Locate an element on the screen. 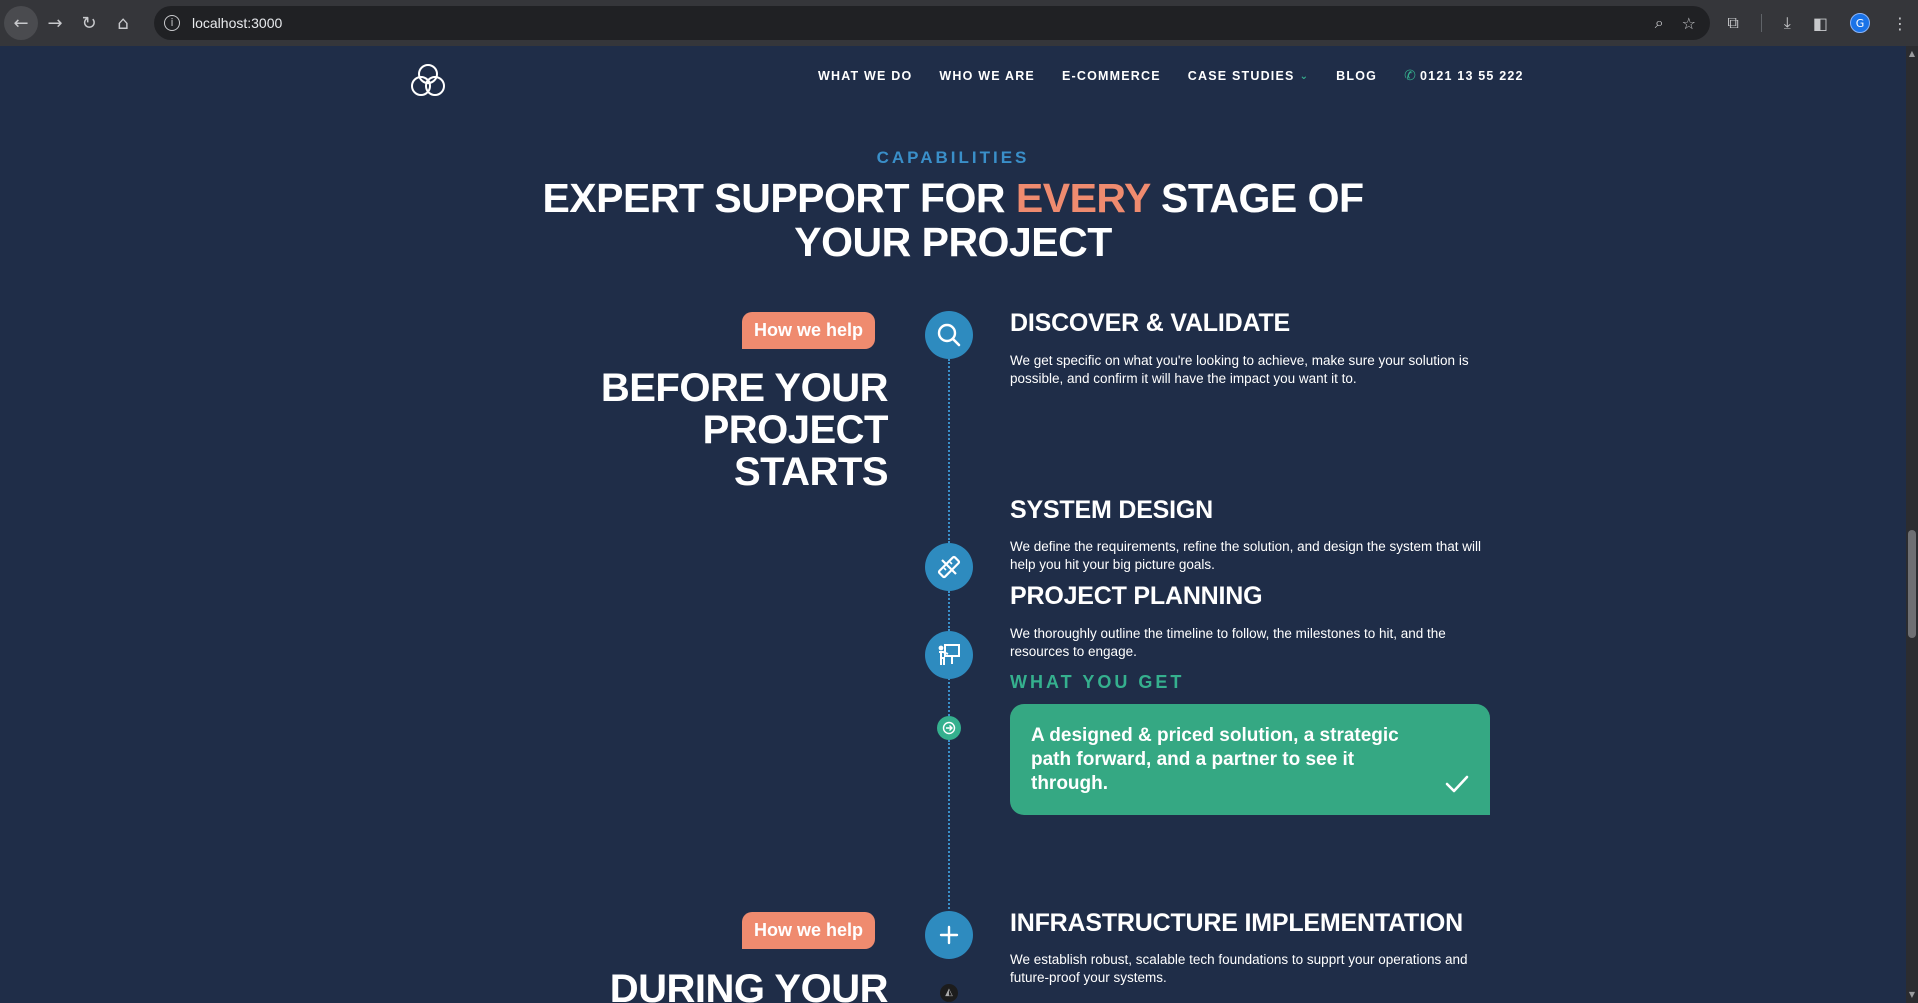  scroll-up-icon: ▲ is located at coordinates (1912, 54).